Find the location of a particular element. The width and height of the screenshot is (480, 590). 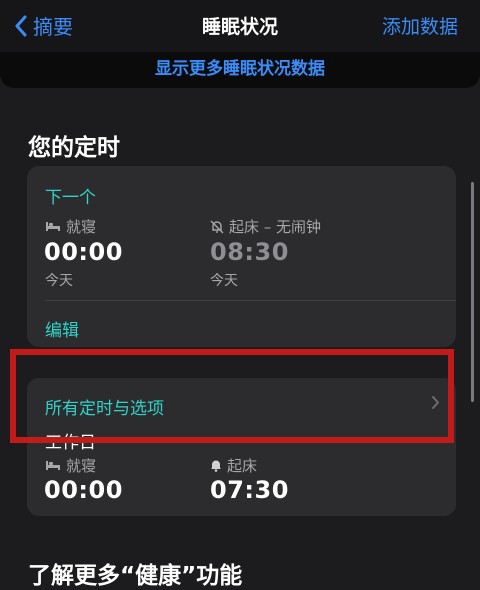

bedtime-day: 今天 is located at coordinates (59, 281).